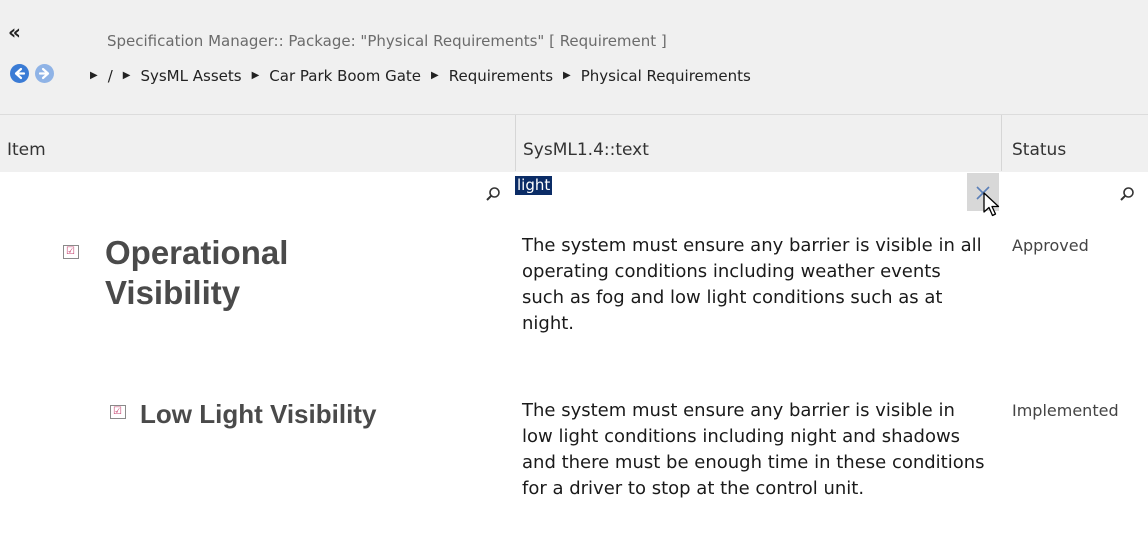 This screenshot has width=1148, height=560. I want to click on back-arrow-icon, so click(19, 73).